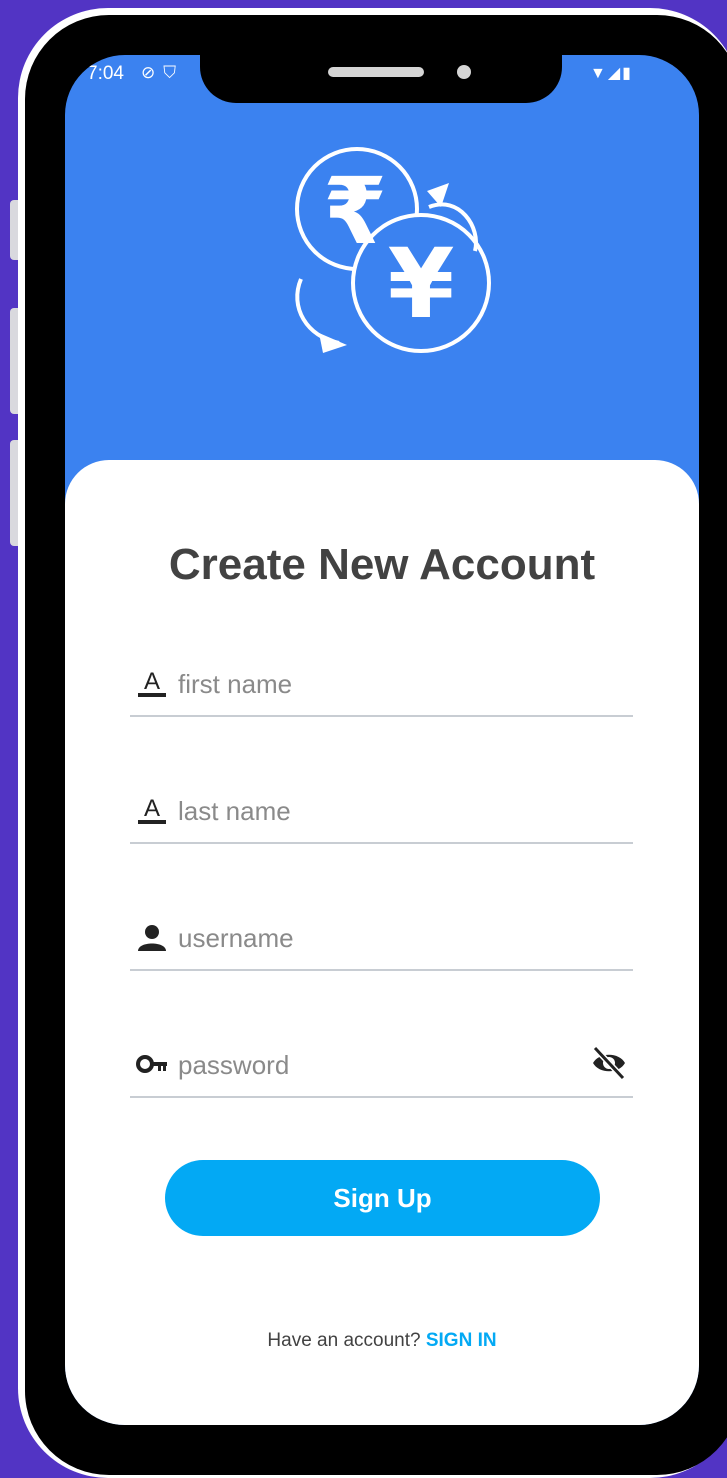  I want to click on camera-notch, so click(381, 79).